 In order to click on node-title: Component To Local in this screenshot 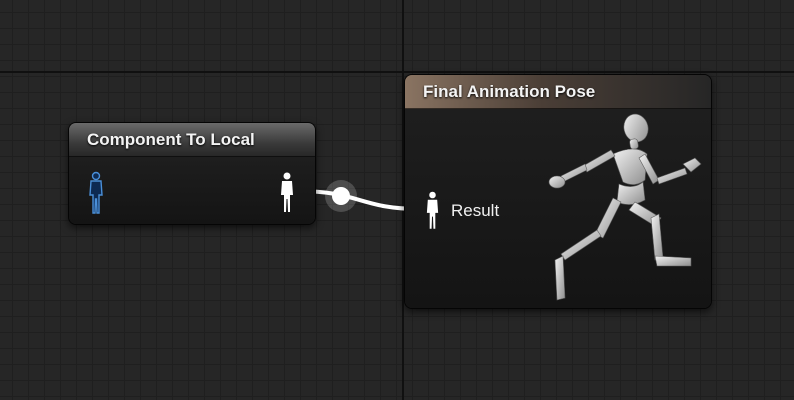, I will do `click(192, 140)`.